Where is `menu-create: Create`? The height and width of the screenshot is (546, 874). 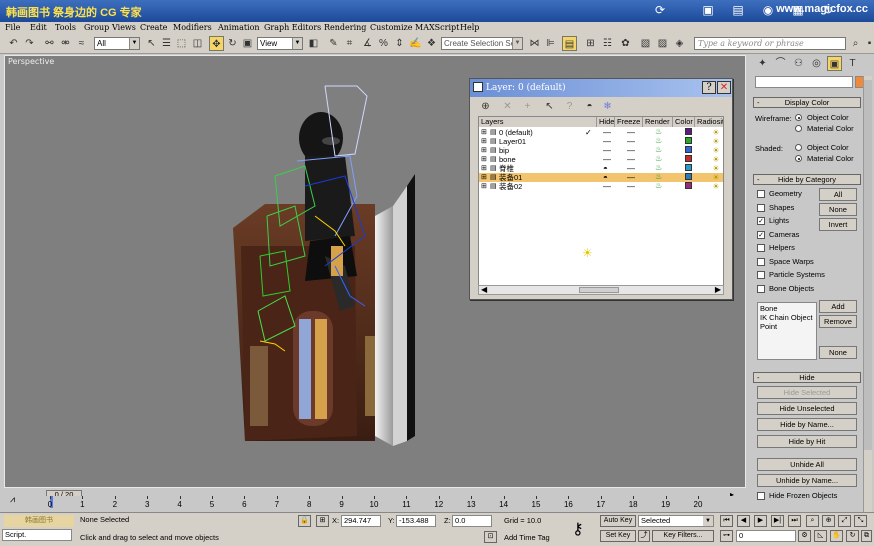
menu-create: Create is located at coordinates (153, 27).